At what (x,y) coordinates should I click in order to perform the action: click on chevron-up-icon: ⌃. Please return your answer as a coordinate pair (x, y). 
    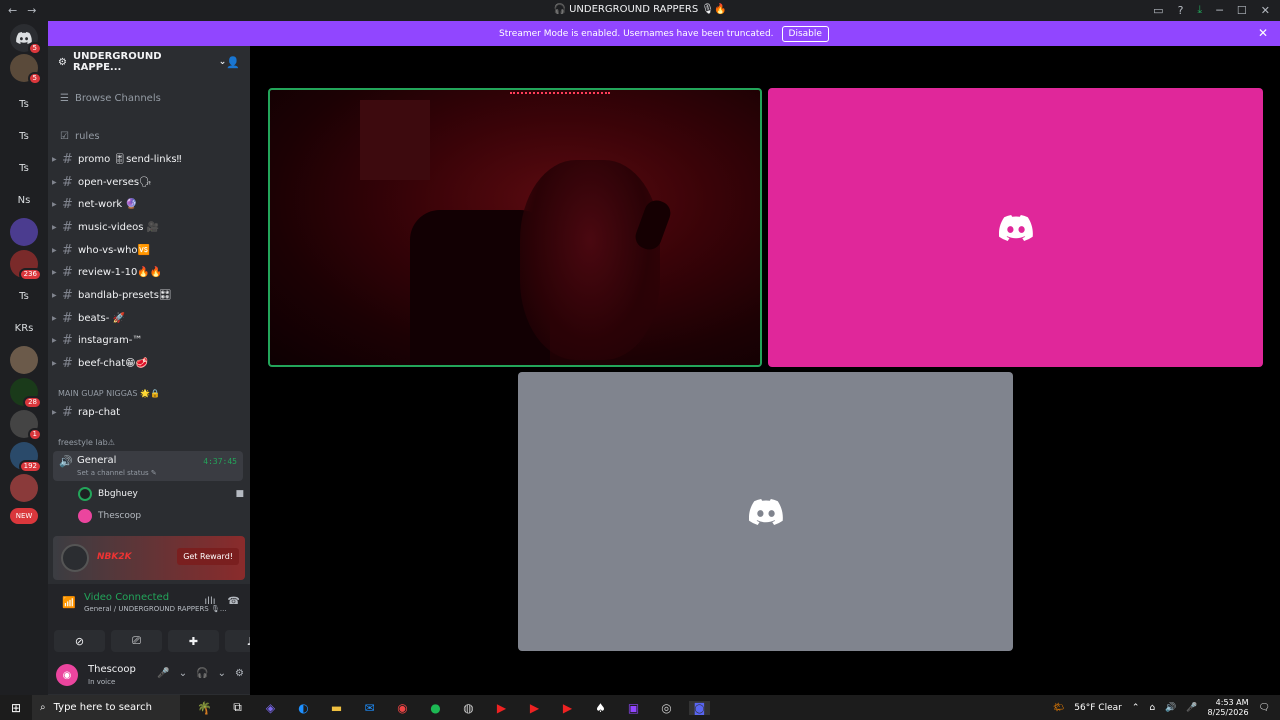
    Looking at the image, I should click on (1136, 708).